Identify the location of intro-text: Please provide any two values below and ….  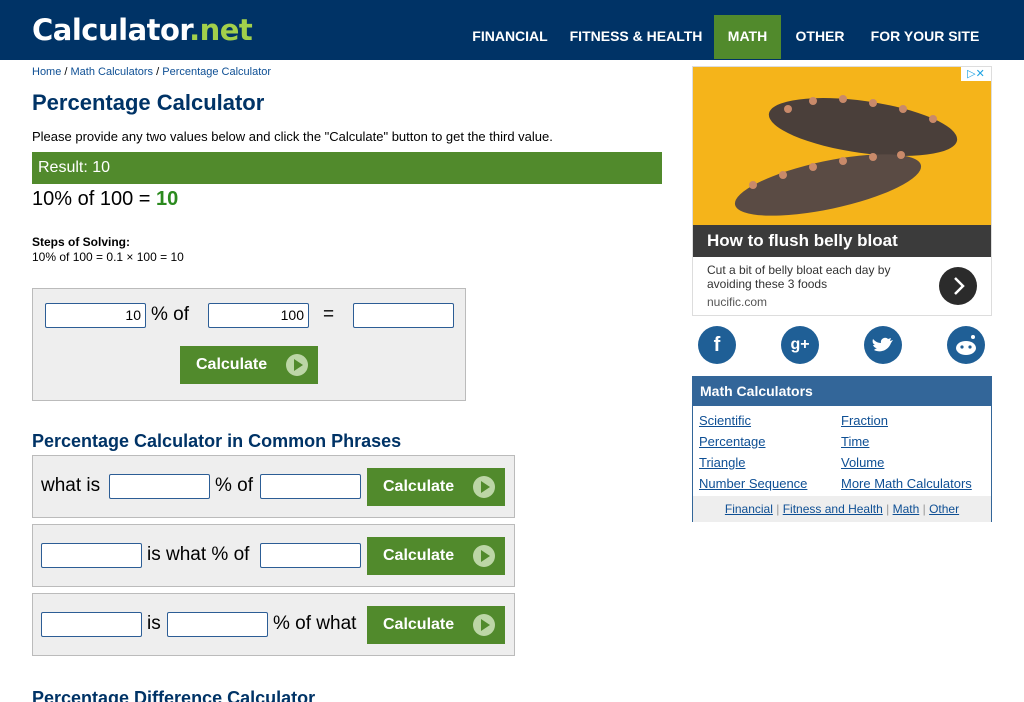
(292, 136).